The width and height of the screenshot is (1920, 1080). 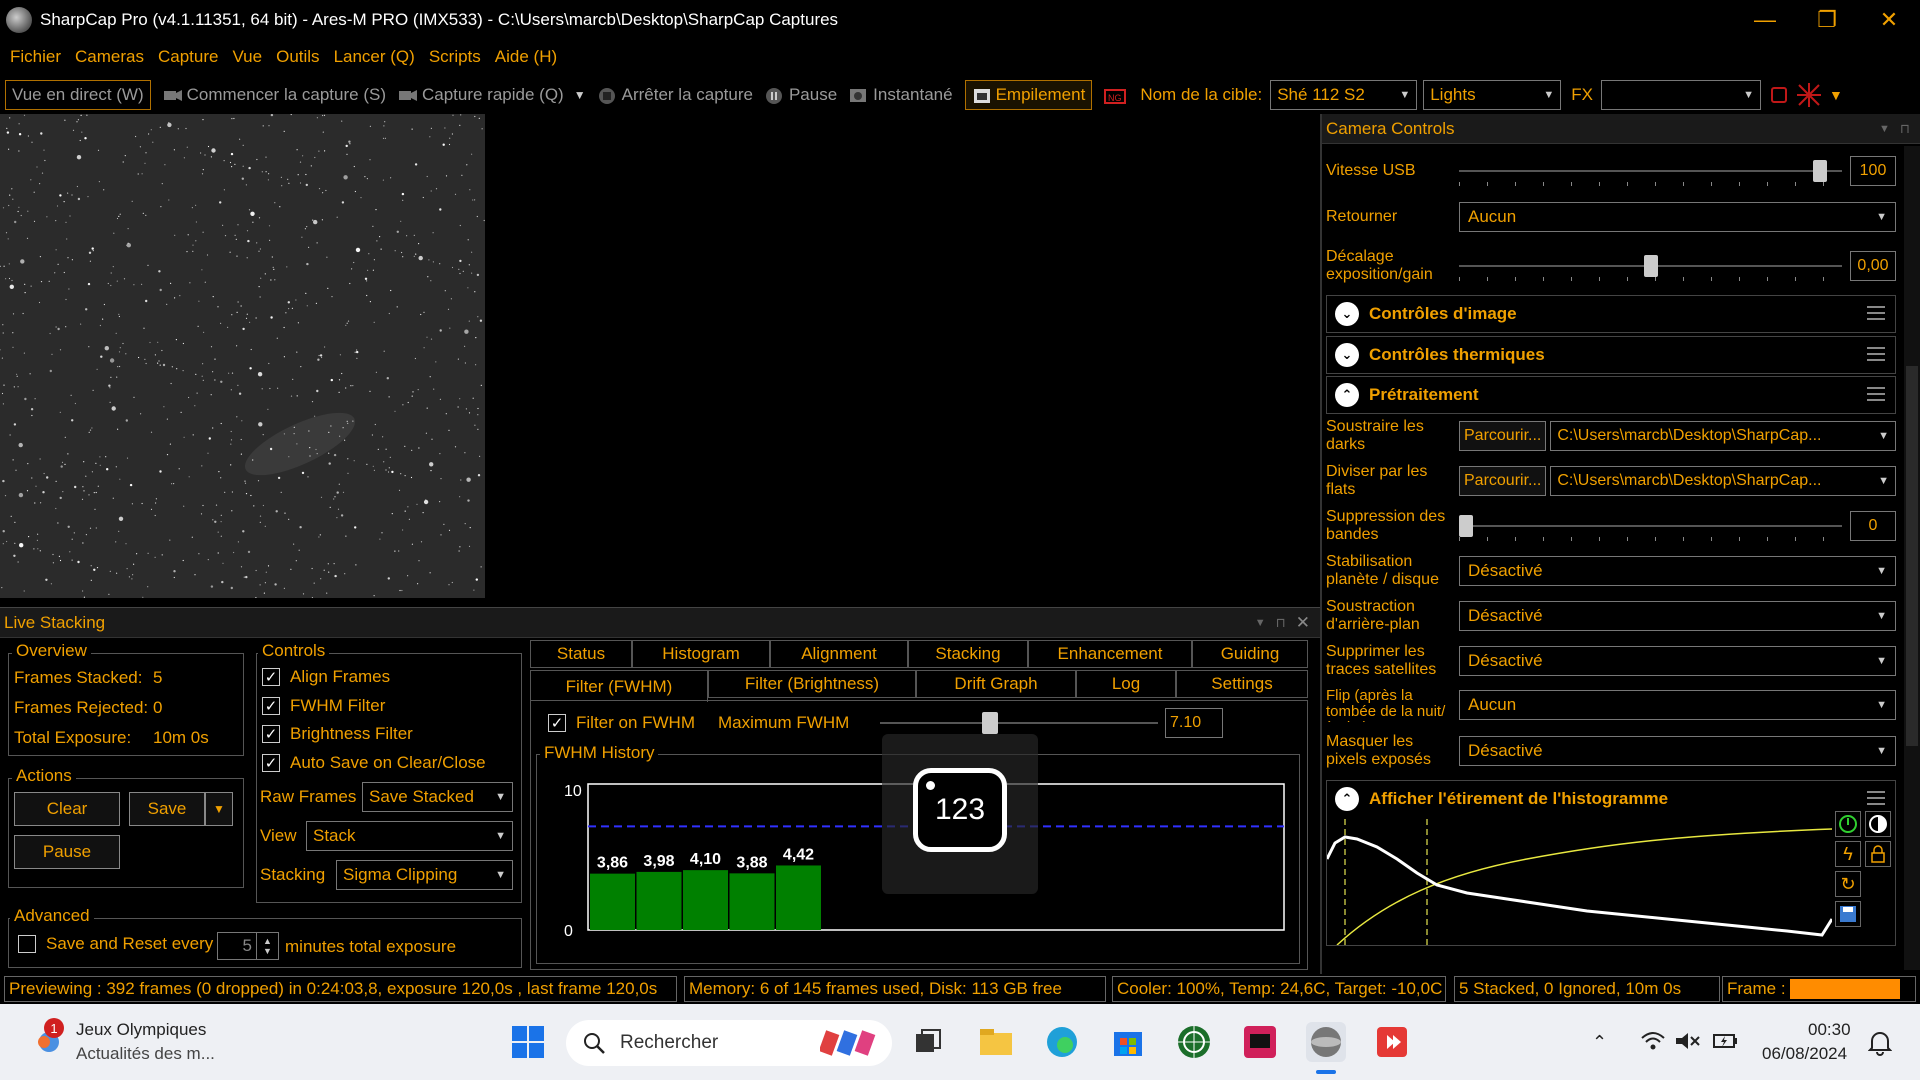 I want to click on align-frames-checkbox: ✓ Align Frames, so click(x=326, y=677).